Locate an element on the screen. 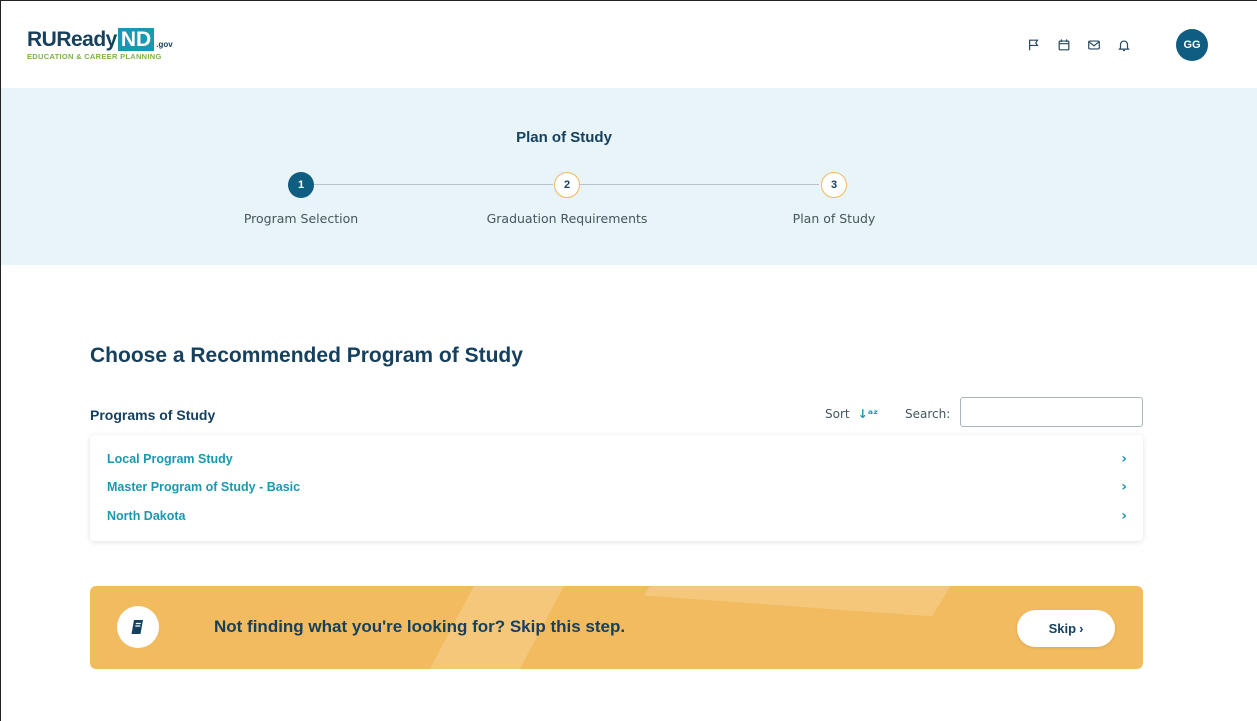 This screenshot has height=721, width=1257. program-item-north-dakota: North Dakota › is located at coordinates (617, 516).